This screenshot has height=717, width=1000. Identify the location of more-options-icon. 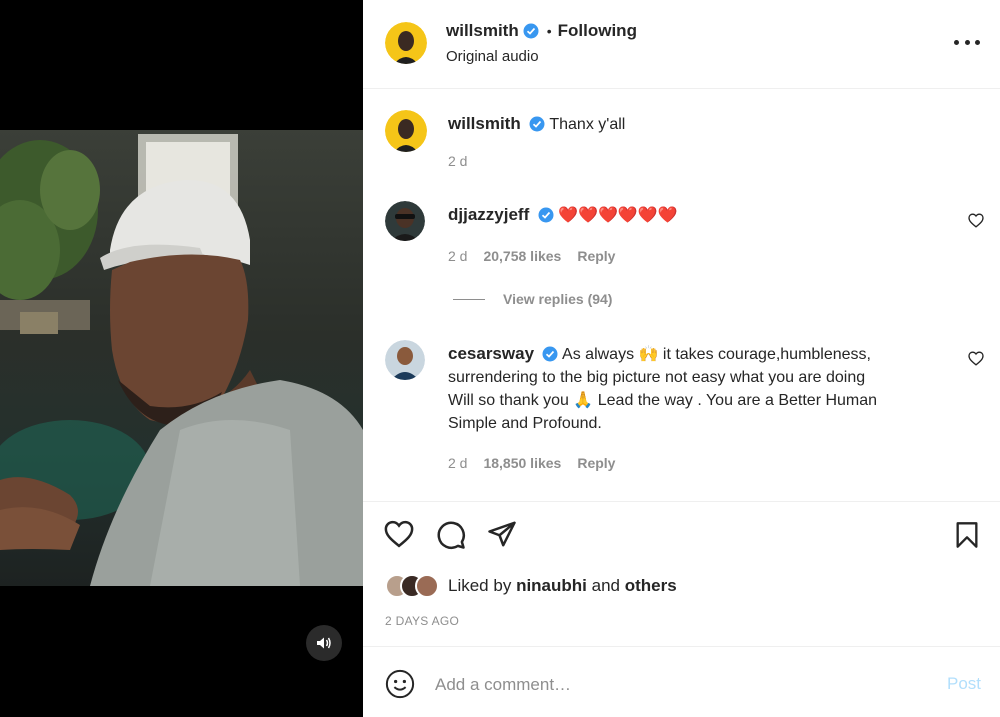
(956, 42).